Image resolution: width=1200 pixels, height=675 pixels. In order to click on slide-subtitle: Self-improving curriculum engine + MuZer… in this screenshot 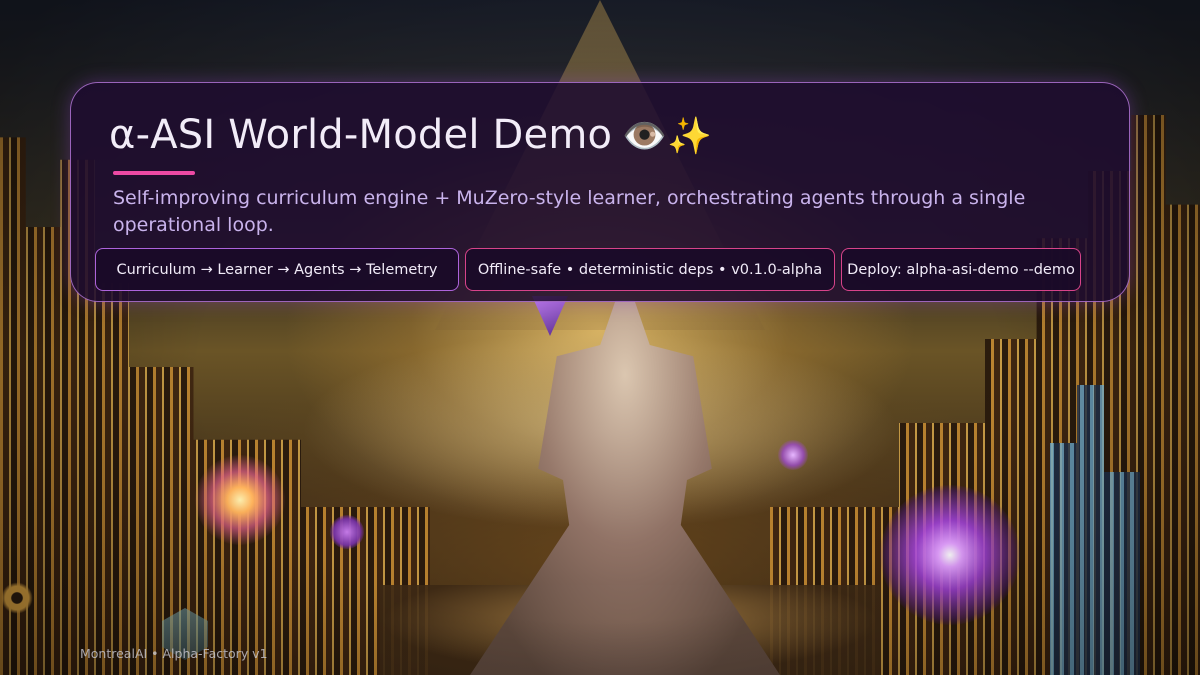, I will do `click(569, 211)`.